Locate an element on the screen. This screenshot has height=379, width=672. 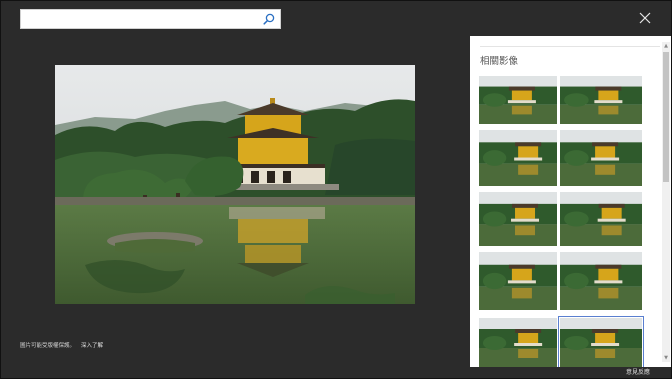
scroll-up-button: ▲ is located at coordinates (666, 46).